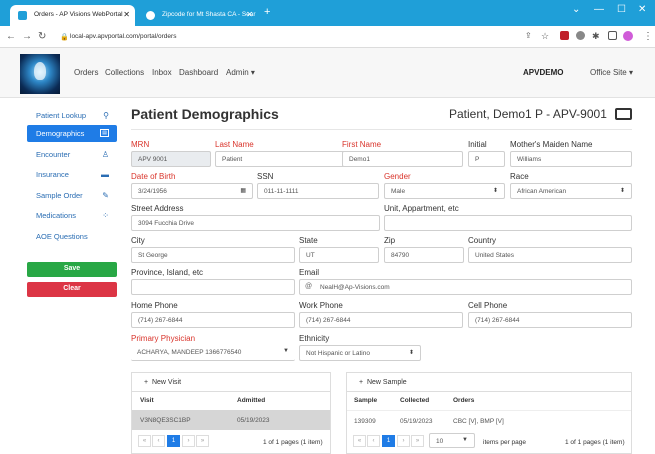 The width and height of the screenshot is (655, 454). What do you see at coordinates (42, 36) in the screenshot?
I see `reload-icon: ↻` at bounding box center [42, 36].